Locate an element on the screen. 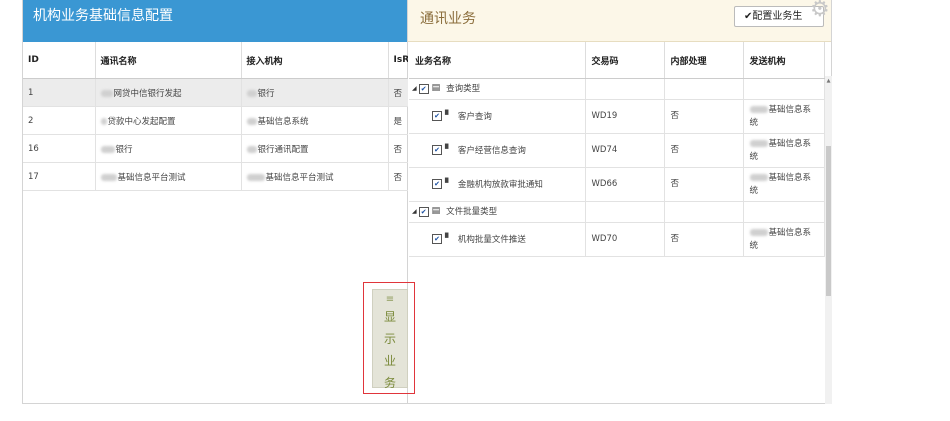 The height and width of the screenshot is (421, 950). show-business-char: 示 is located at coordinates (389, 339).